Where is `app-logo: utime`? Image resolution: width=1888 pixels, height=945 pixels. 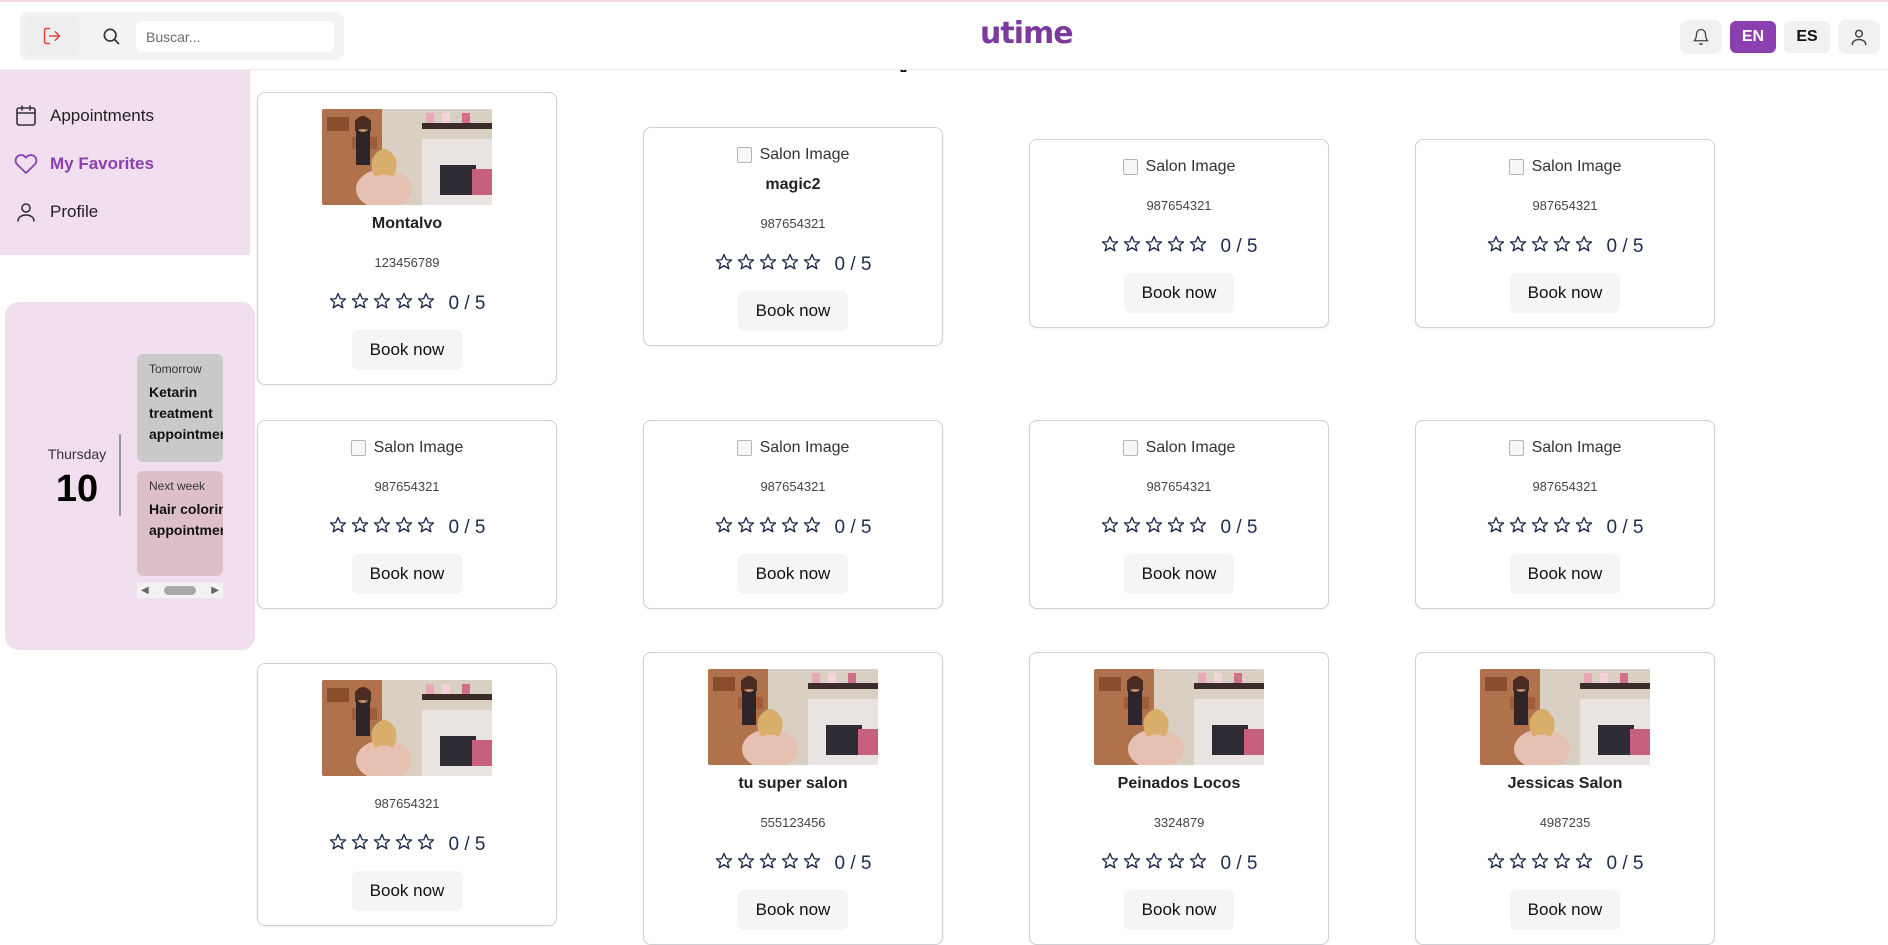 app-logo: utime is located at coordinates (1027, 33).